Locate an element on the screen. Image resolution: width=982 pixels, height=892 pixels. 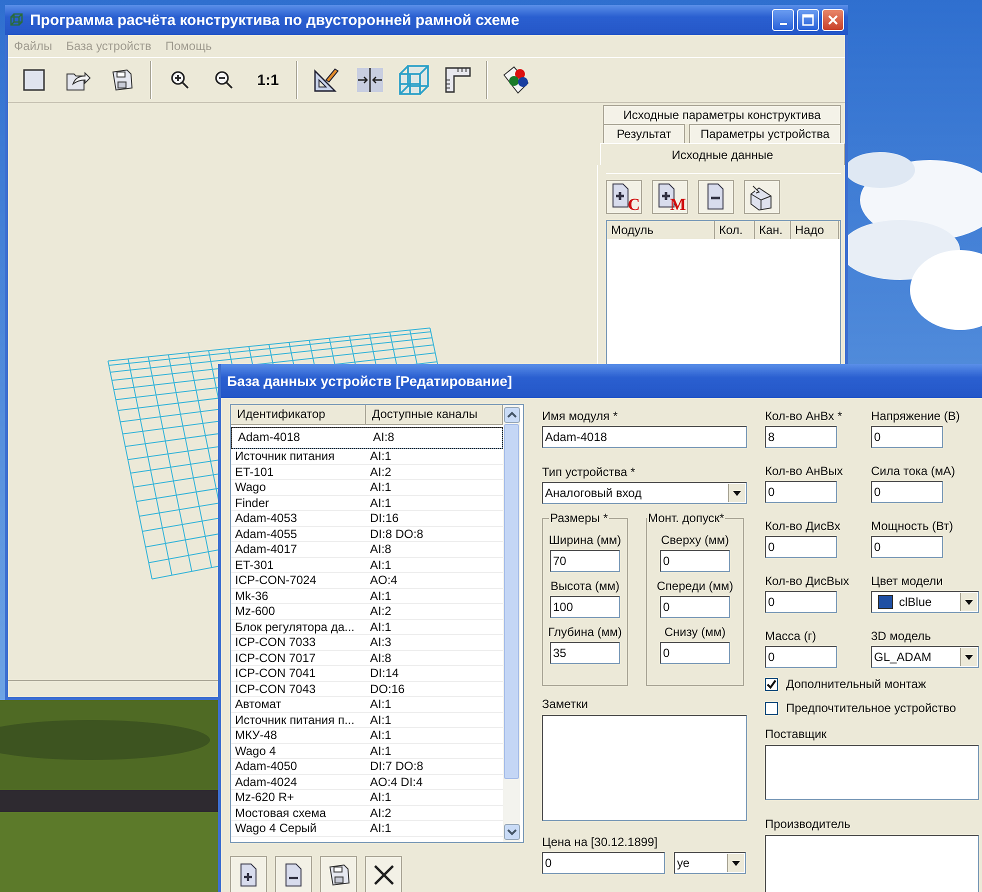
tab: Параметры устройства is located at coordinates (765, 133).